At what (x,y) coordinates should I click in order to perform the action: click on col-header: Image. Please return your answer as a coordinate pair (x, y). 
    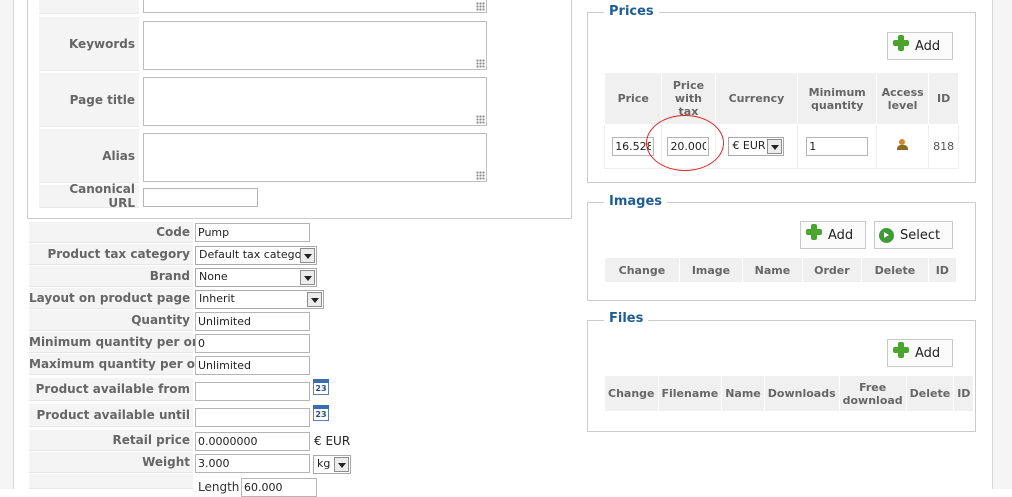
    Looking at the image, I should click on (711, 270).